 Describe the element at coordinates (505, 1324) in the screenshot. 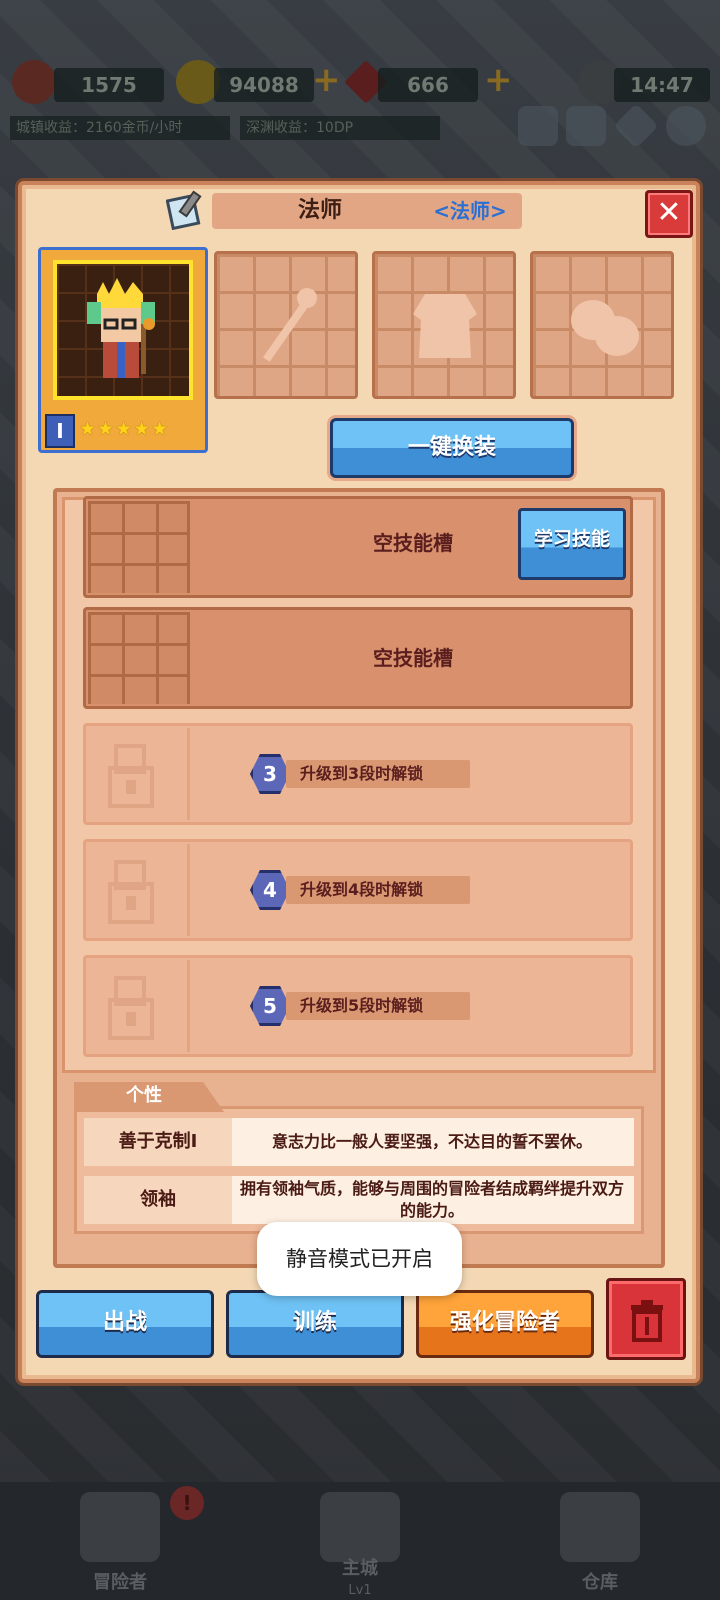

I see `enhance-adventurer-button: 强化冒险者` at that location.